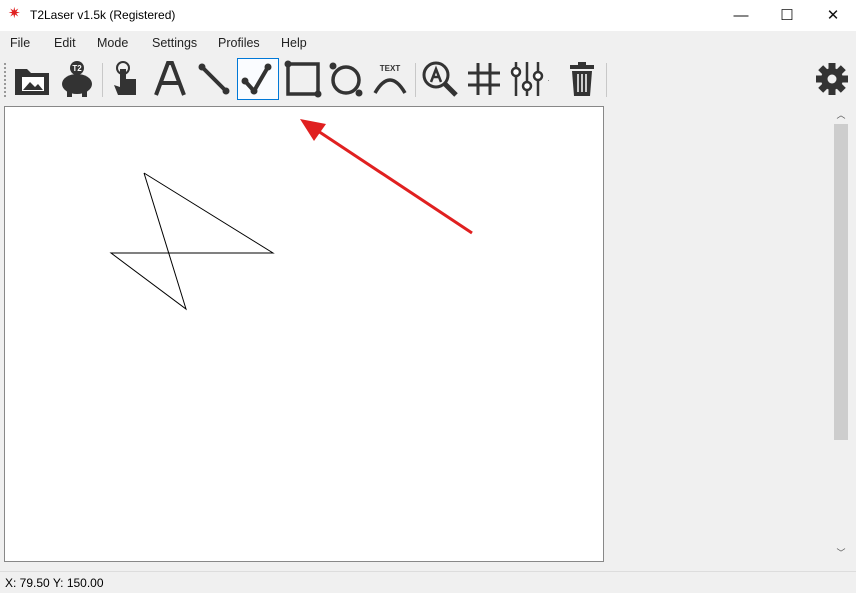 The image size is (856, 593). I want to click on maximize-button: ☐, so click(787, 15).